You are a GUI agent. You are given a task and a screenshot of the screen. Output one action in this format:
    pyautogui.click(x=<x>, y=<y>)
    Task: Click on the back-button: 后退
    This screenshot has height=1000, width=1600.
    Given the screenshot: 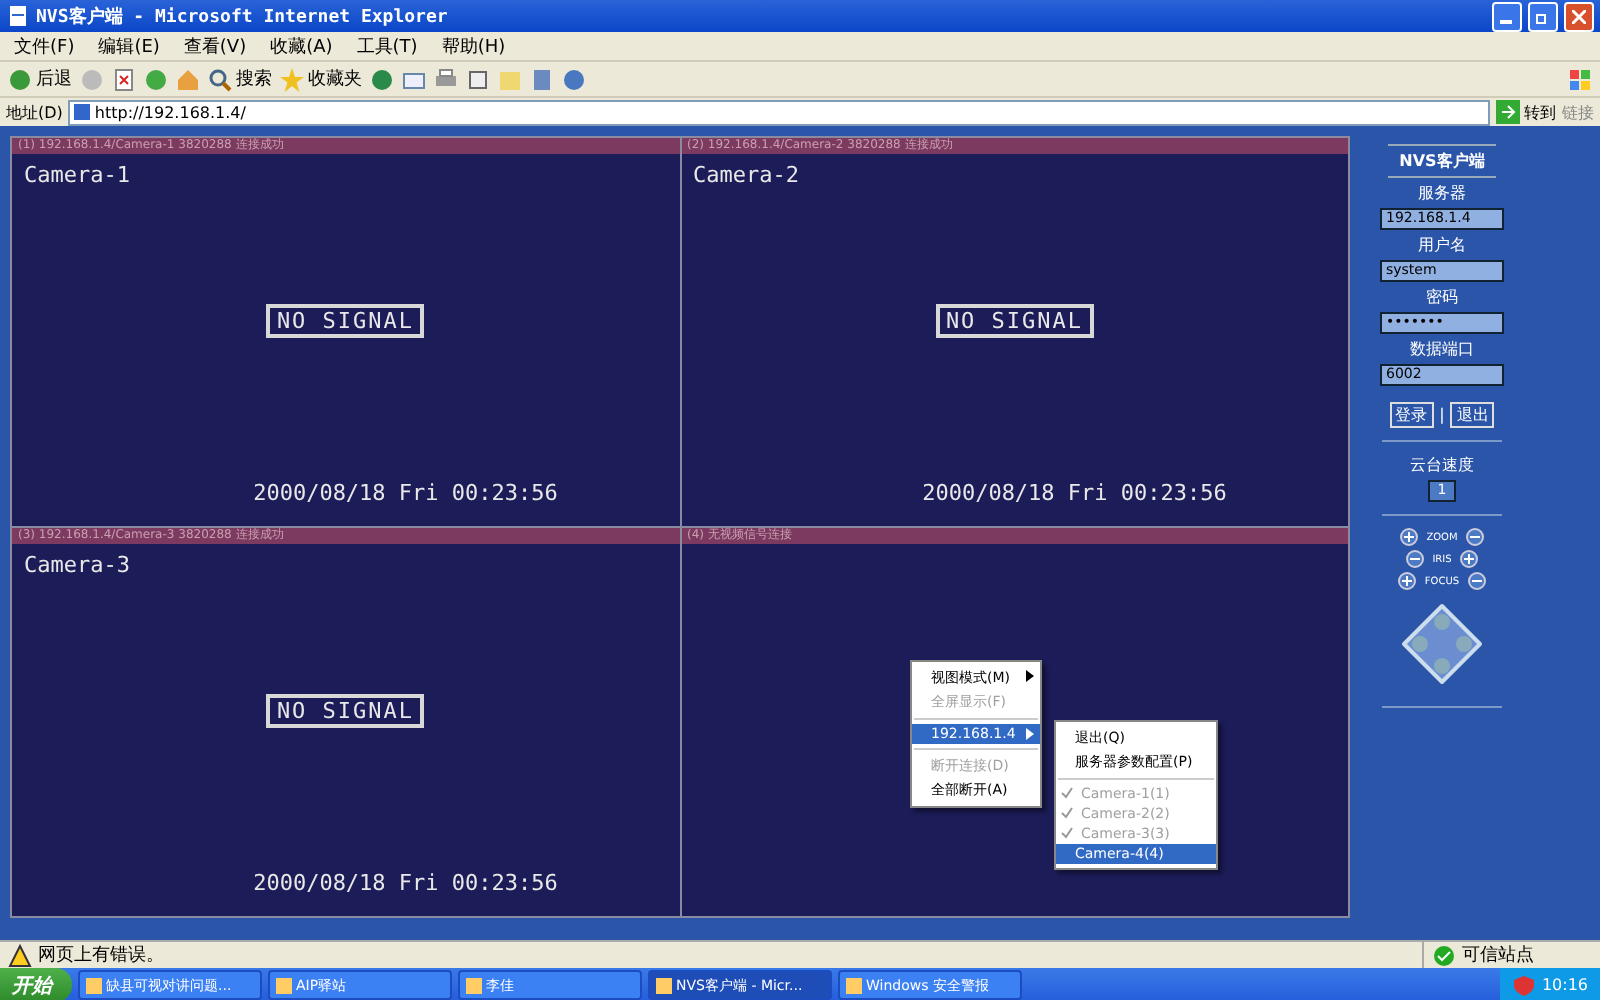 What is the action you would take?
    pyautogui.click(x=54, y=79)
    